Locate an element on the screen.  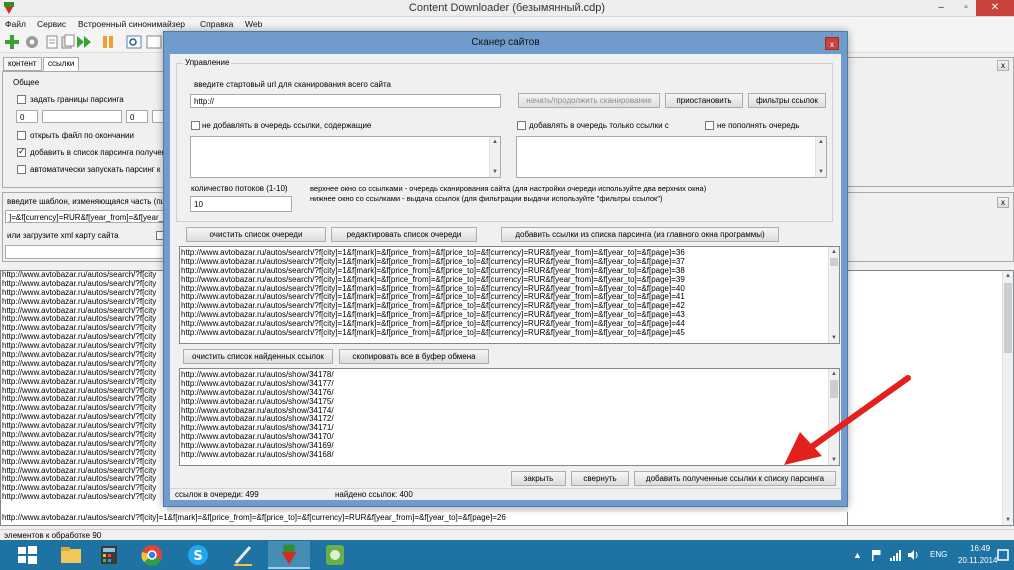
start-scan-button: начать/продолжить сканирование is located at coordinates (589, 100).